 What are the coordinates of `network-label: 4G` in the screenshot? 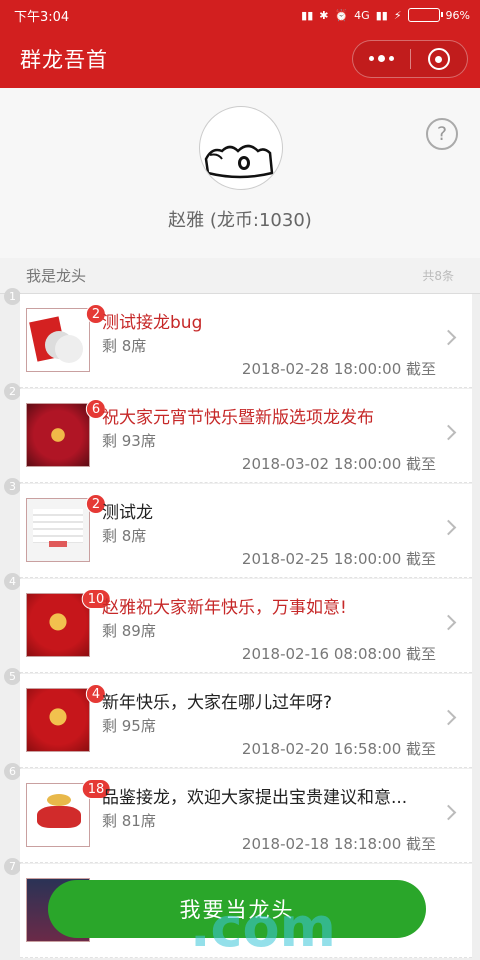 It's located at (362, 15).